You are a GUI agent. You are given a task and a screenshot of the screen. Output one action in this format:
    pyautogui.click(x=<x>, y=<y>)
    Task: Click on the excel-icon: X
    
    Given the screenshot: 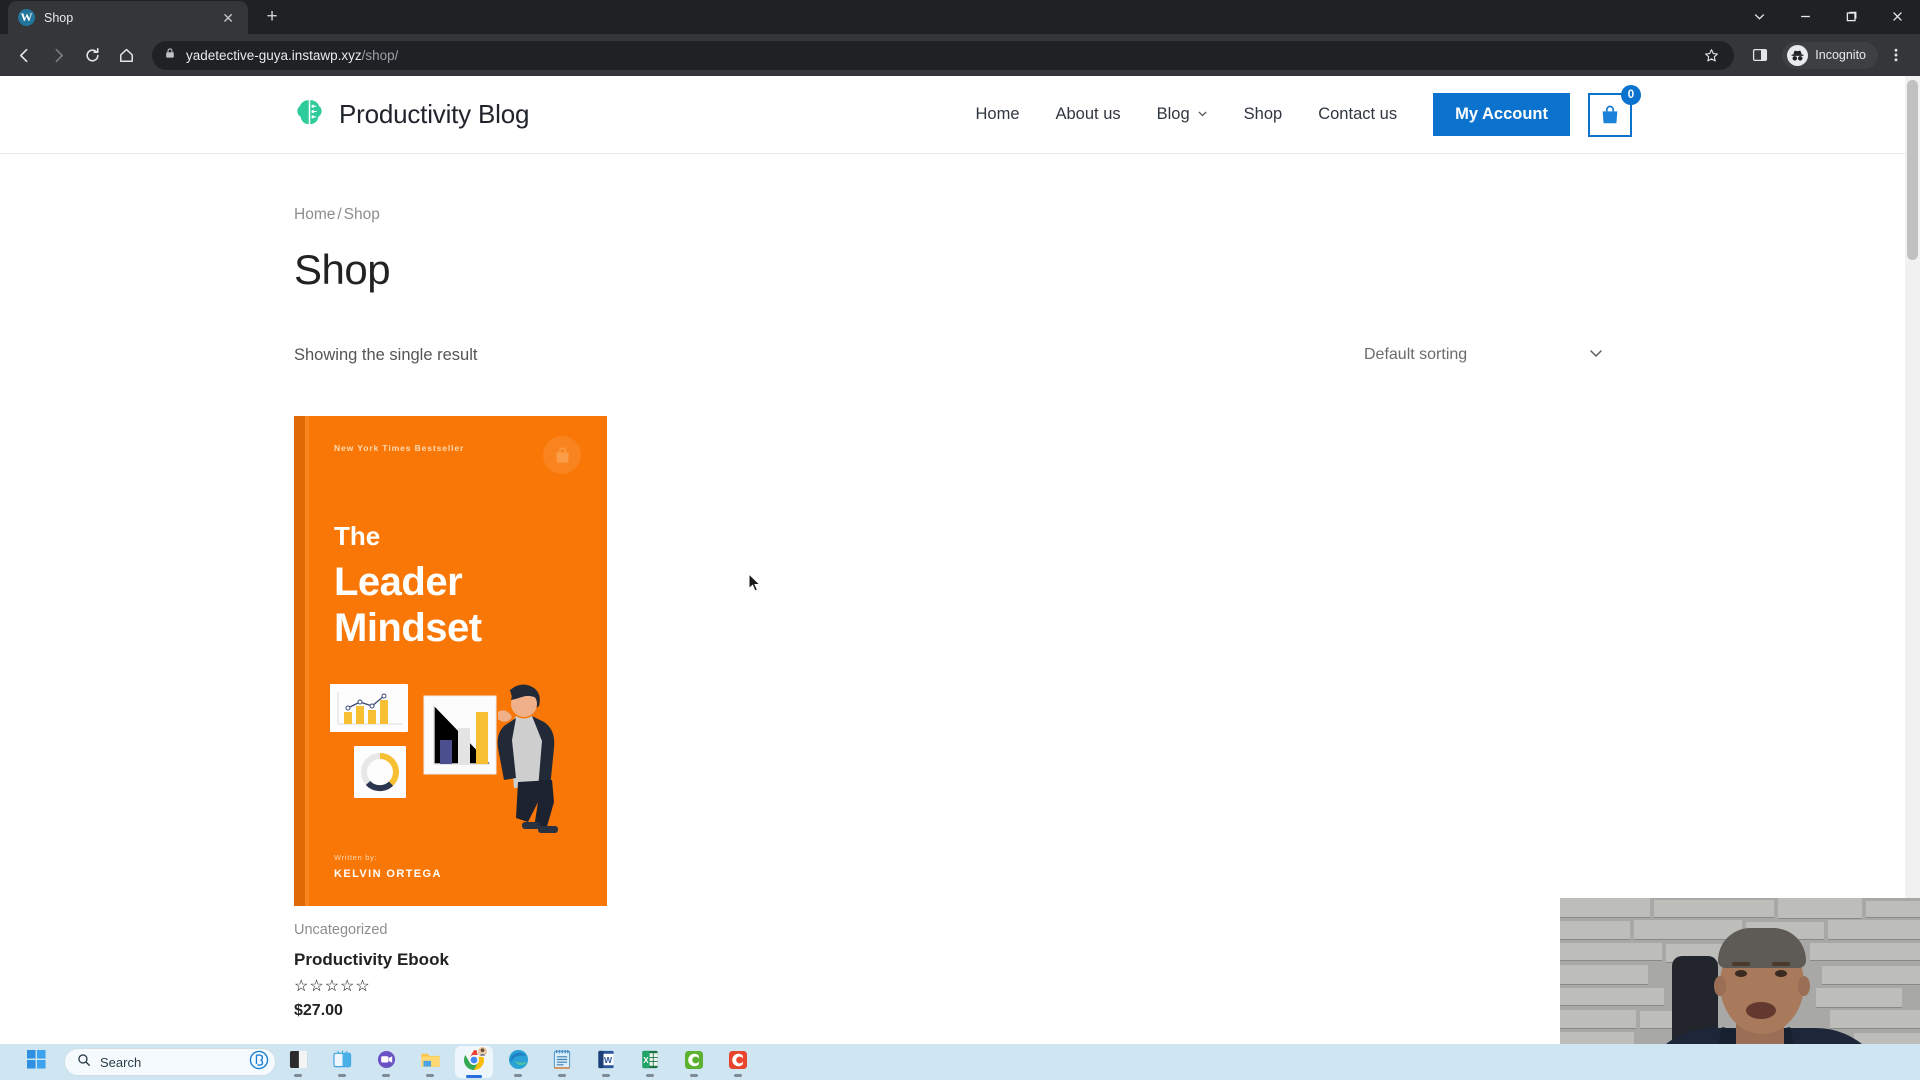 What is the action you would take?
    pyautogui.click(x=650, y=1062)
    